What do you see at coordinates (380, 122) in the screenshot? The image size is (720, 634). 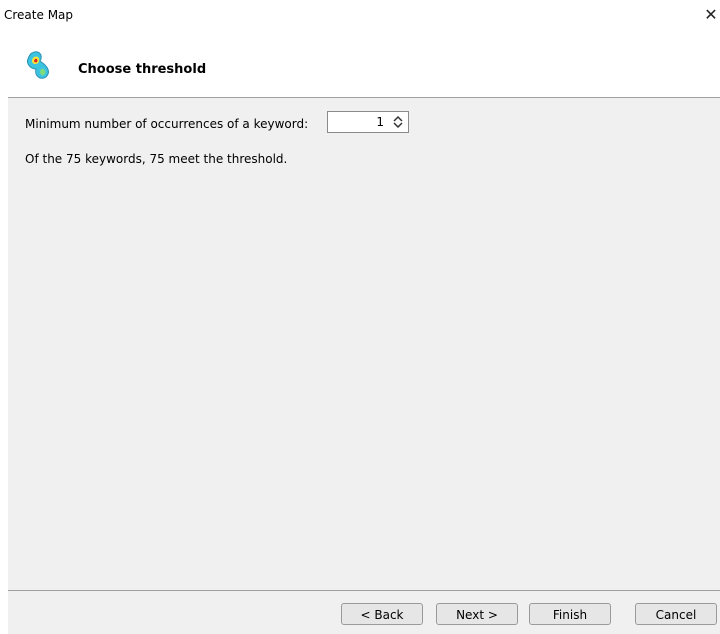 I see `threshold-value: 1` at bounding box center [380, 122].